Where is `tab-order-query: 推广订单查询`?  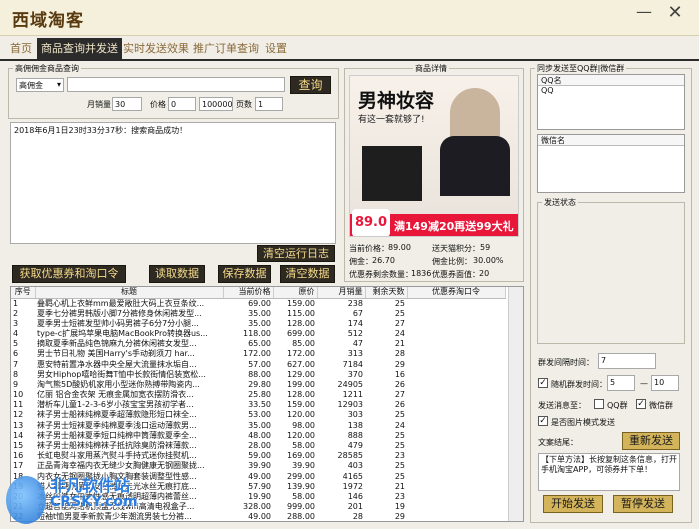
tab-order-query: 推广订单查询 is located at coordinates (226, 48).